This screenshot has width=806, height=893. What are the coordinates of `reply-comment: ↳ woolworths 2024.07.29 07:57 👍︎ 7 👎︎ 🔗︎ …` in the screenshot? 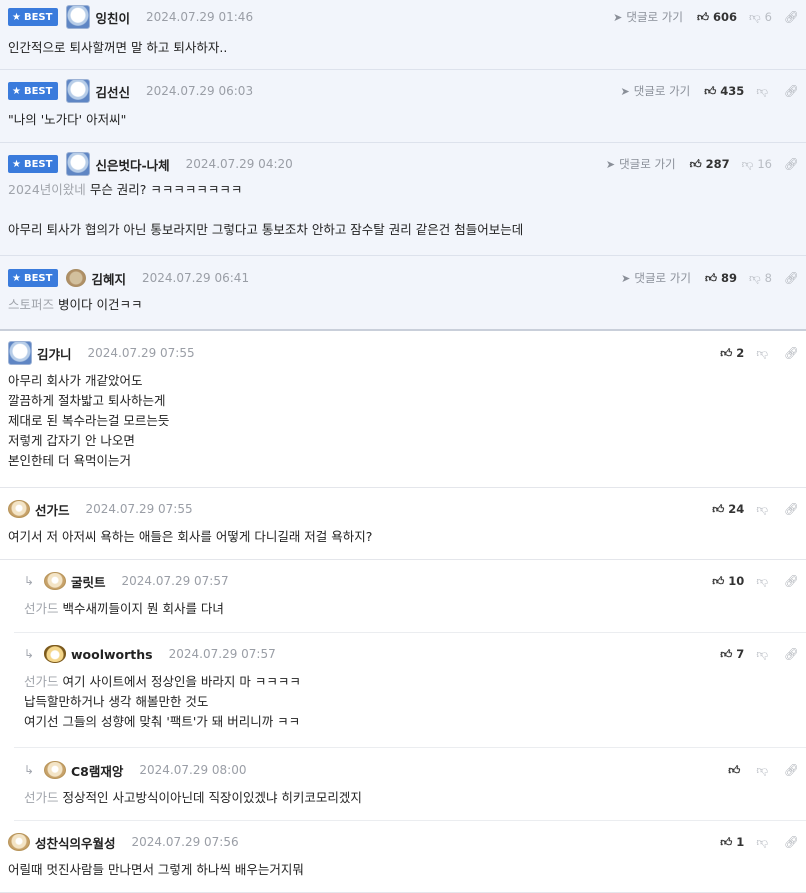 It's located at (410, 690).